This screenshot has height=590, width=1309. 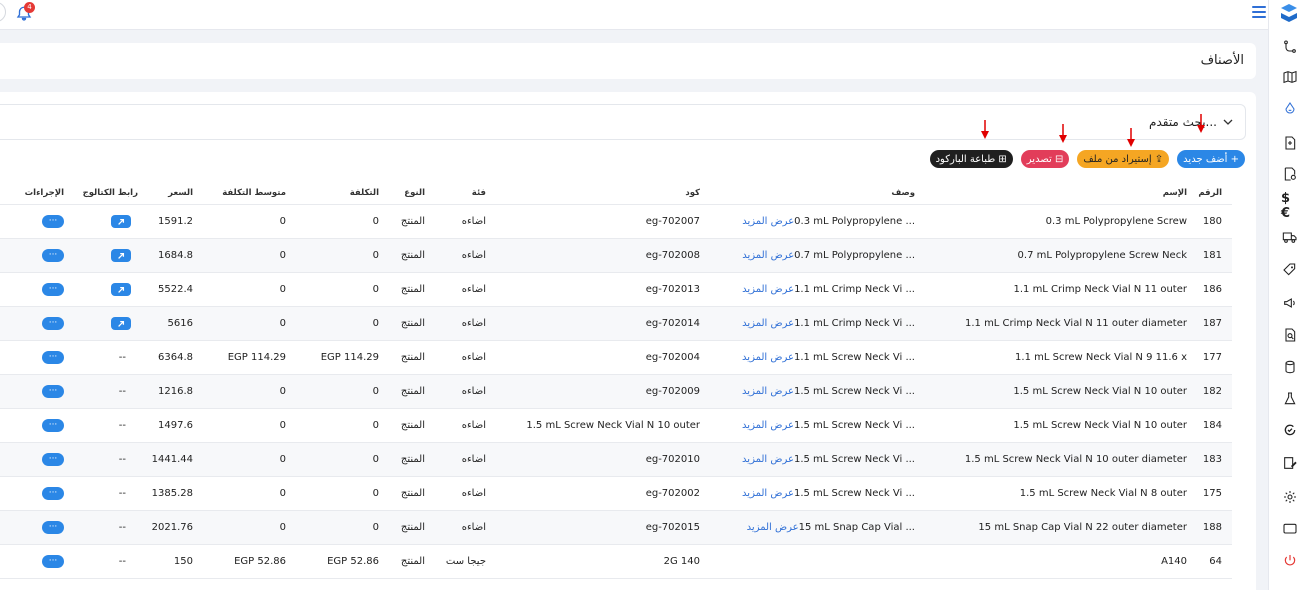 What do you see at coordinates (672, 357) in the screenshot?
I see `cell-code: eg-702004` at bounding box center [672, 357].